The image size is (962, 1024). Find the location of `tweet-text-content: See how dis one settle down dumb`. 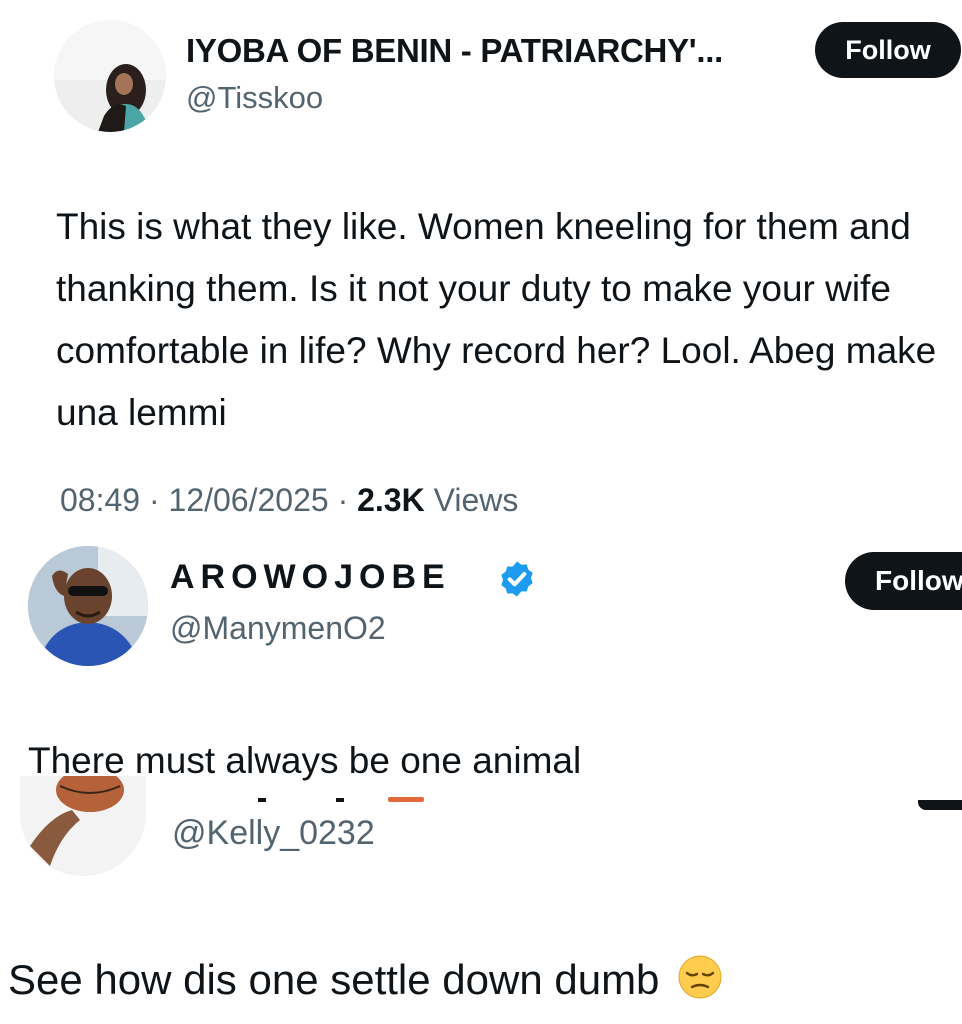

tweet-text-content: See how dis one settle down dumb is located at coordinates (334, 979).